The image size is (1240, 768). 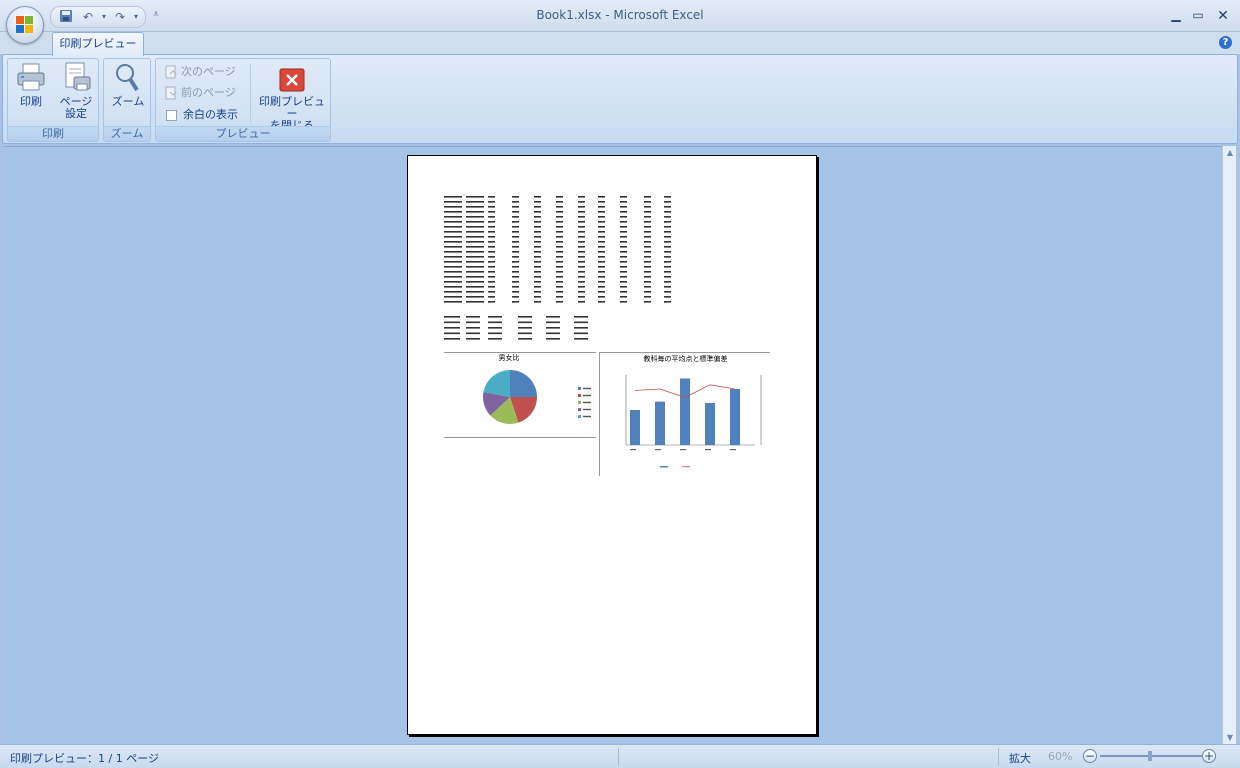 What do you see at coordinates (208, 92) in the screenshot?
I see `prev-page-label: 前のページ` at bounding box center [208, 92].